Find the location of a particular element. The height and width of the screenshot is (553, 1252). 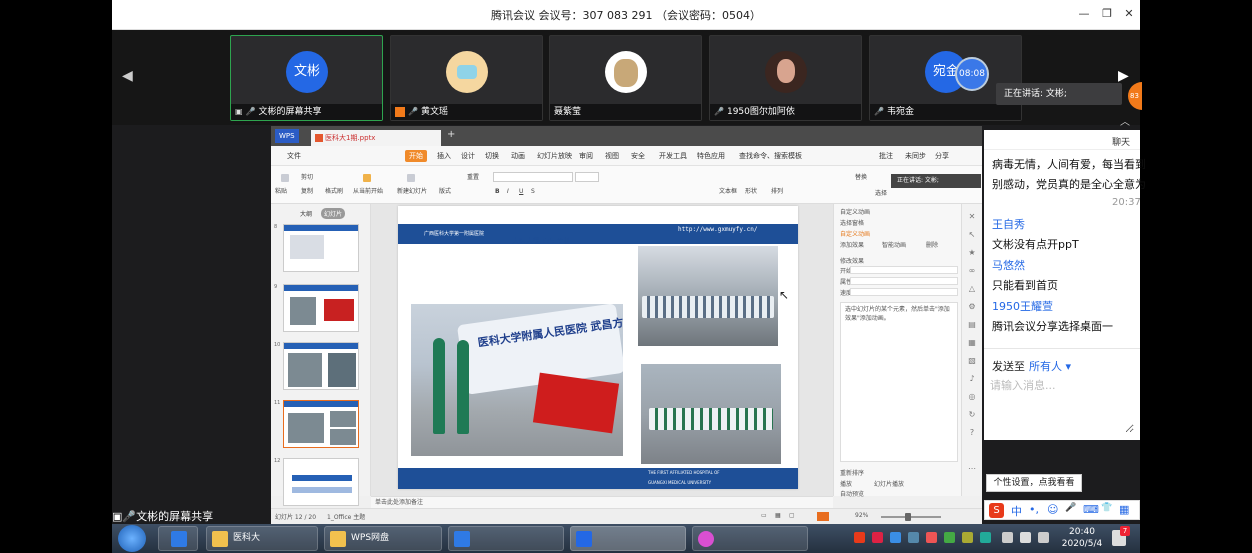

play-from-current-icon is located at coordinates (367, 178).